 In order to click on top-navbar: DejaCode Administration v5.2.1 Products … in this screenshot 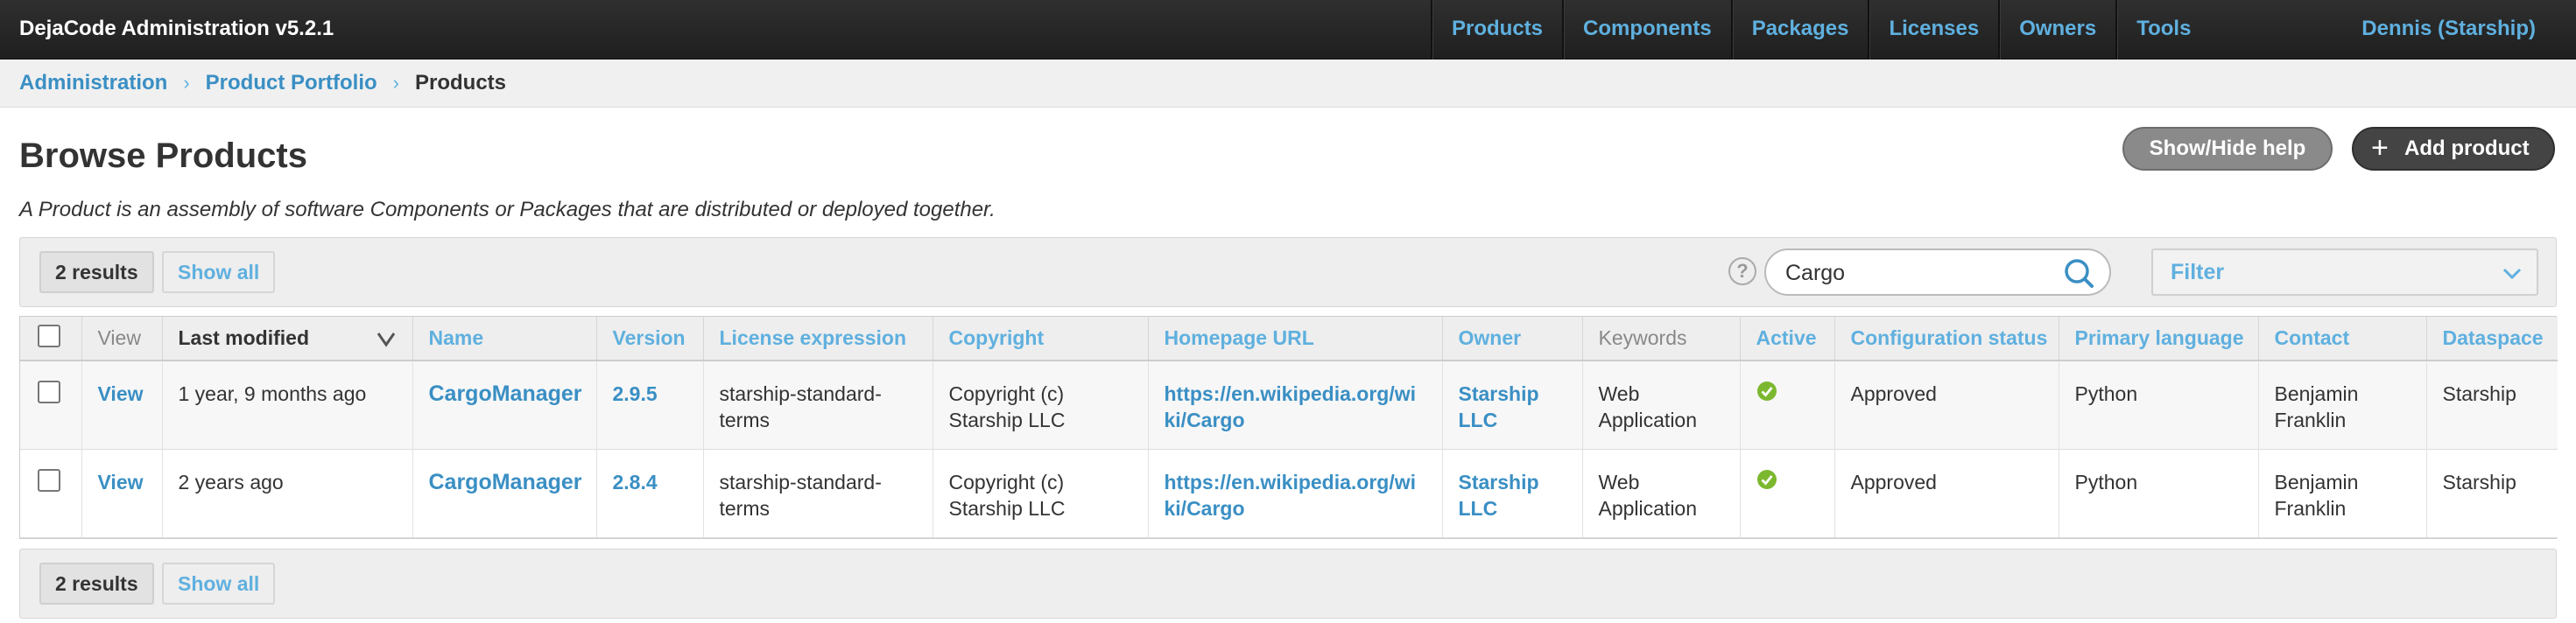, I will do `click(1288, 30)`.